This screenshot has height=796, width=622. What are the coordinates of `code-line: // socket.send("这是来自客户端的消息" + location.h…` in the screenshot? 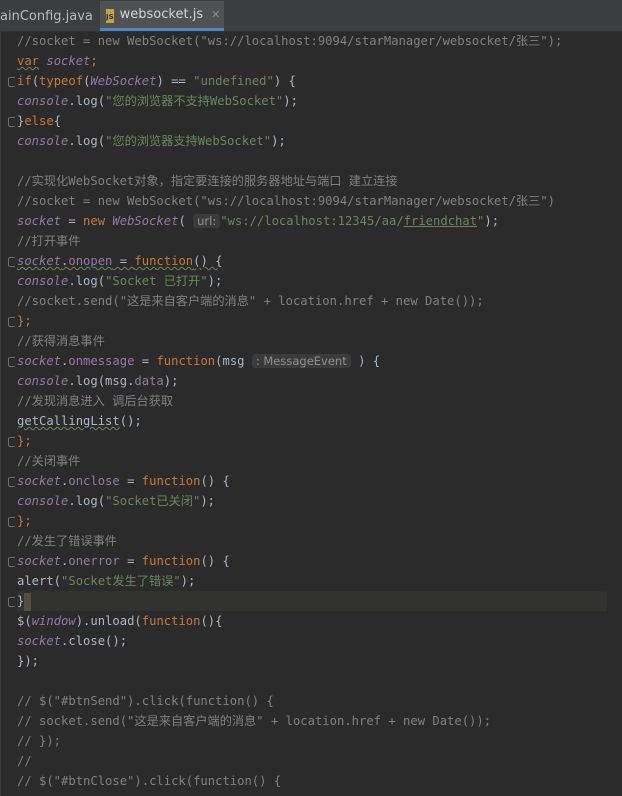 It's located at (254, 721).